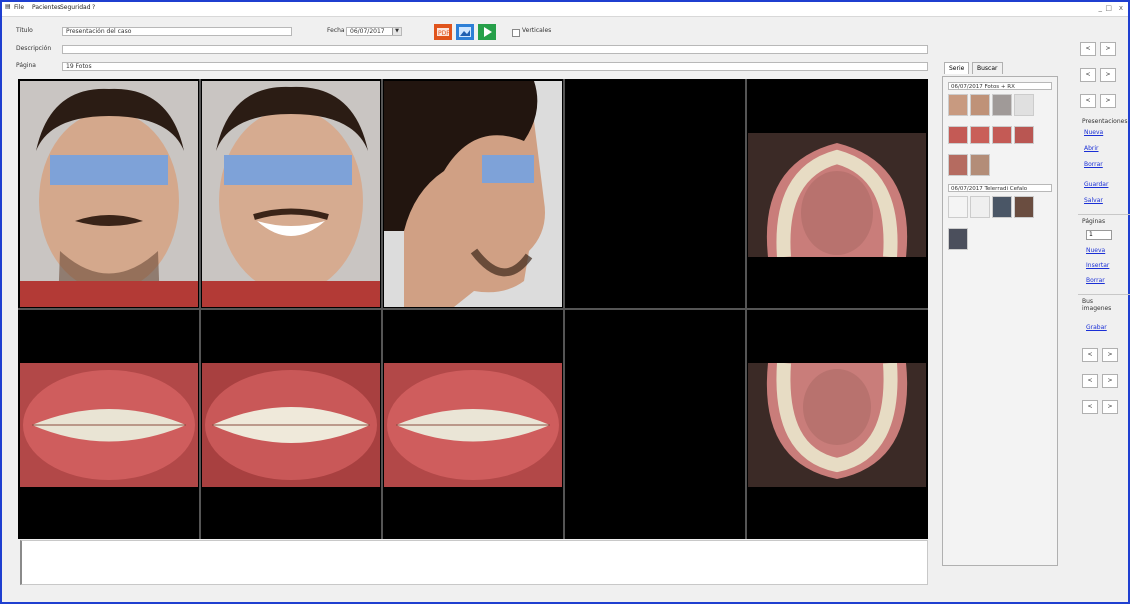  Describe the element at coordinates (1091, 234) in the screenshot. I see `page-number-value: 1` at that location.